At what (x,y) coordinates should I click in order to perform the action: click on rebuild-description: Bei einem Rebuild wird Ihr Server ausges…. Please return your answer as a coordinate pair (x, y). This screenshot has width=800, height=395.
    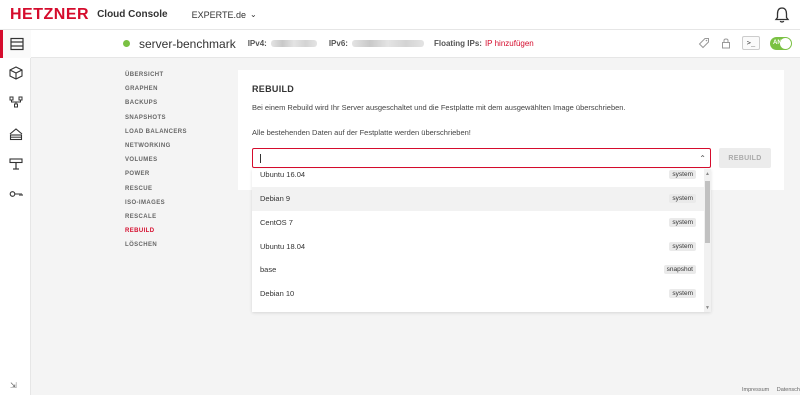
    Looking at the image, I should click on (439, 107).